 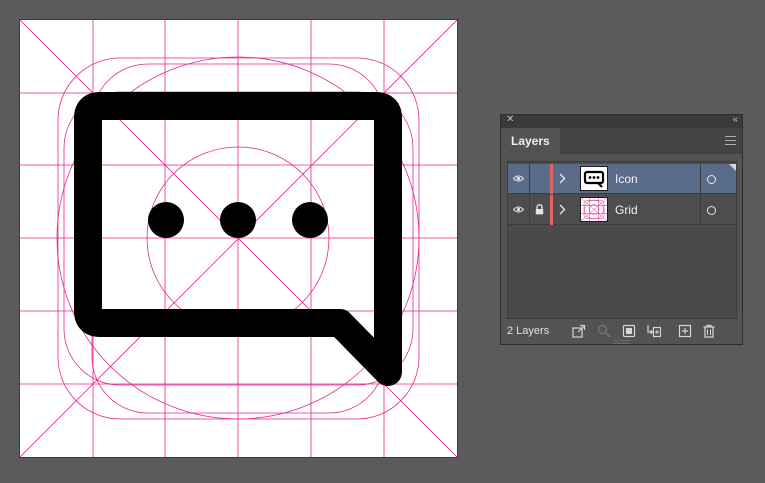 What do you see at coordinates (685, 331) in the screenshot?
I see `new-layer-icon` at bounding box center [685, 331].